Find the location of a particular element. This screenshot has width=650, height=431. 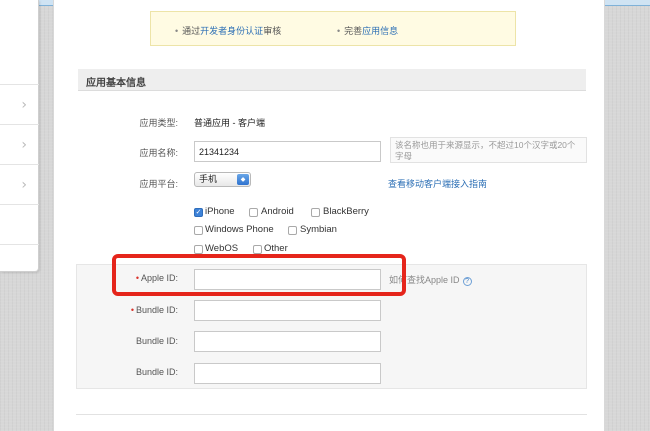

left-nav-panel: › › › is located at coordinates (19, 136).